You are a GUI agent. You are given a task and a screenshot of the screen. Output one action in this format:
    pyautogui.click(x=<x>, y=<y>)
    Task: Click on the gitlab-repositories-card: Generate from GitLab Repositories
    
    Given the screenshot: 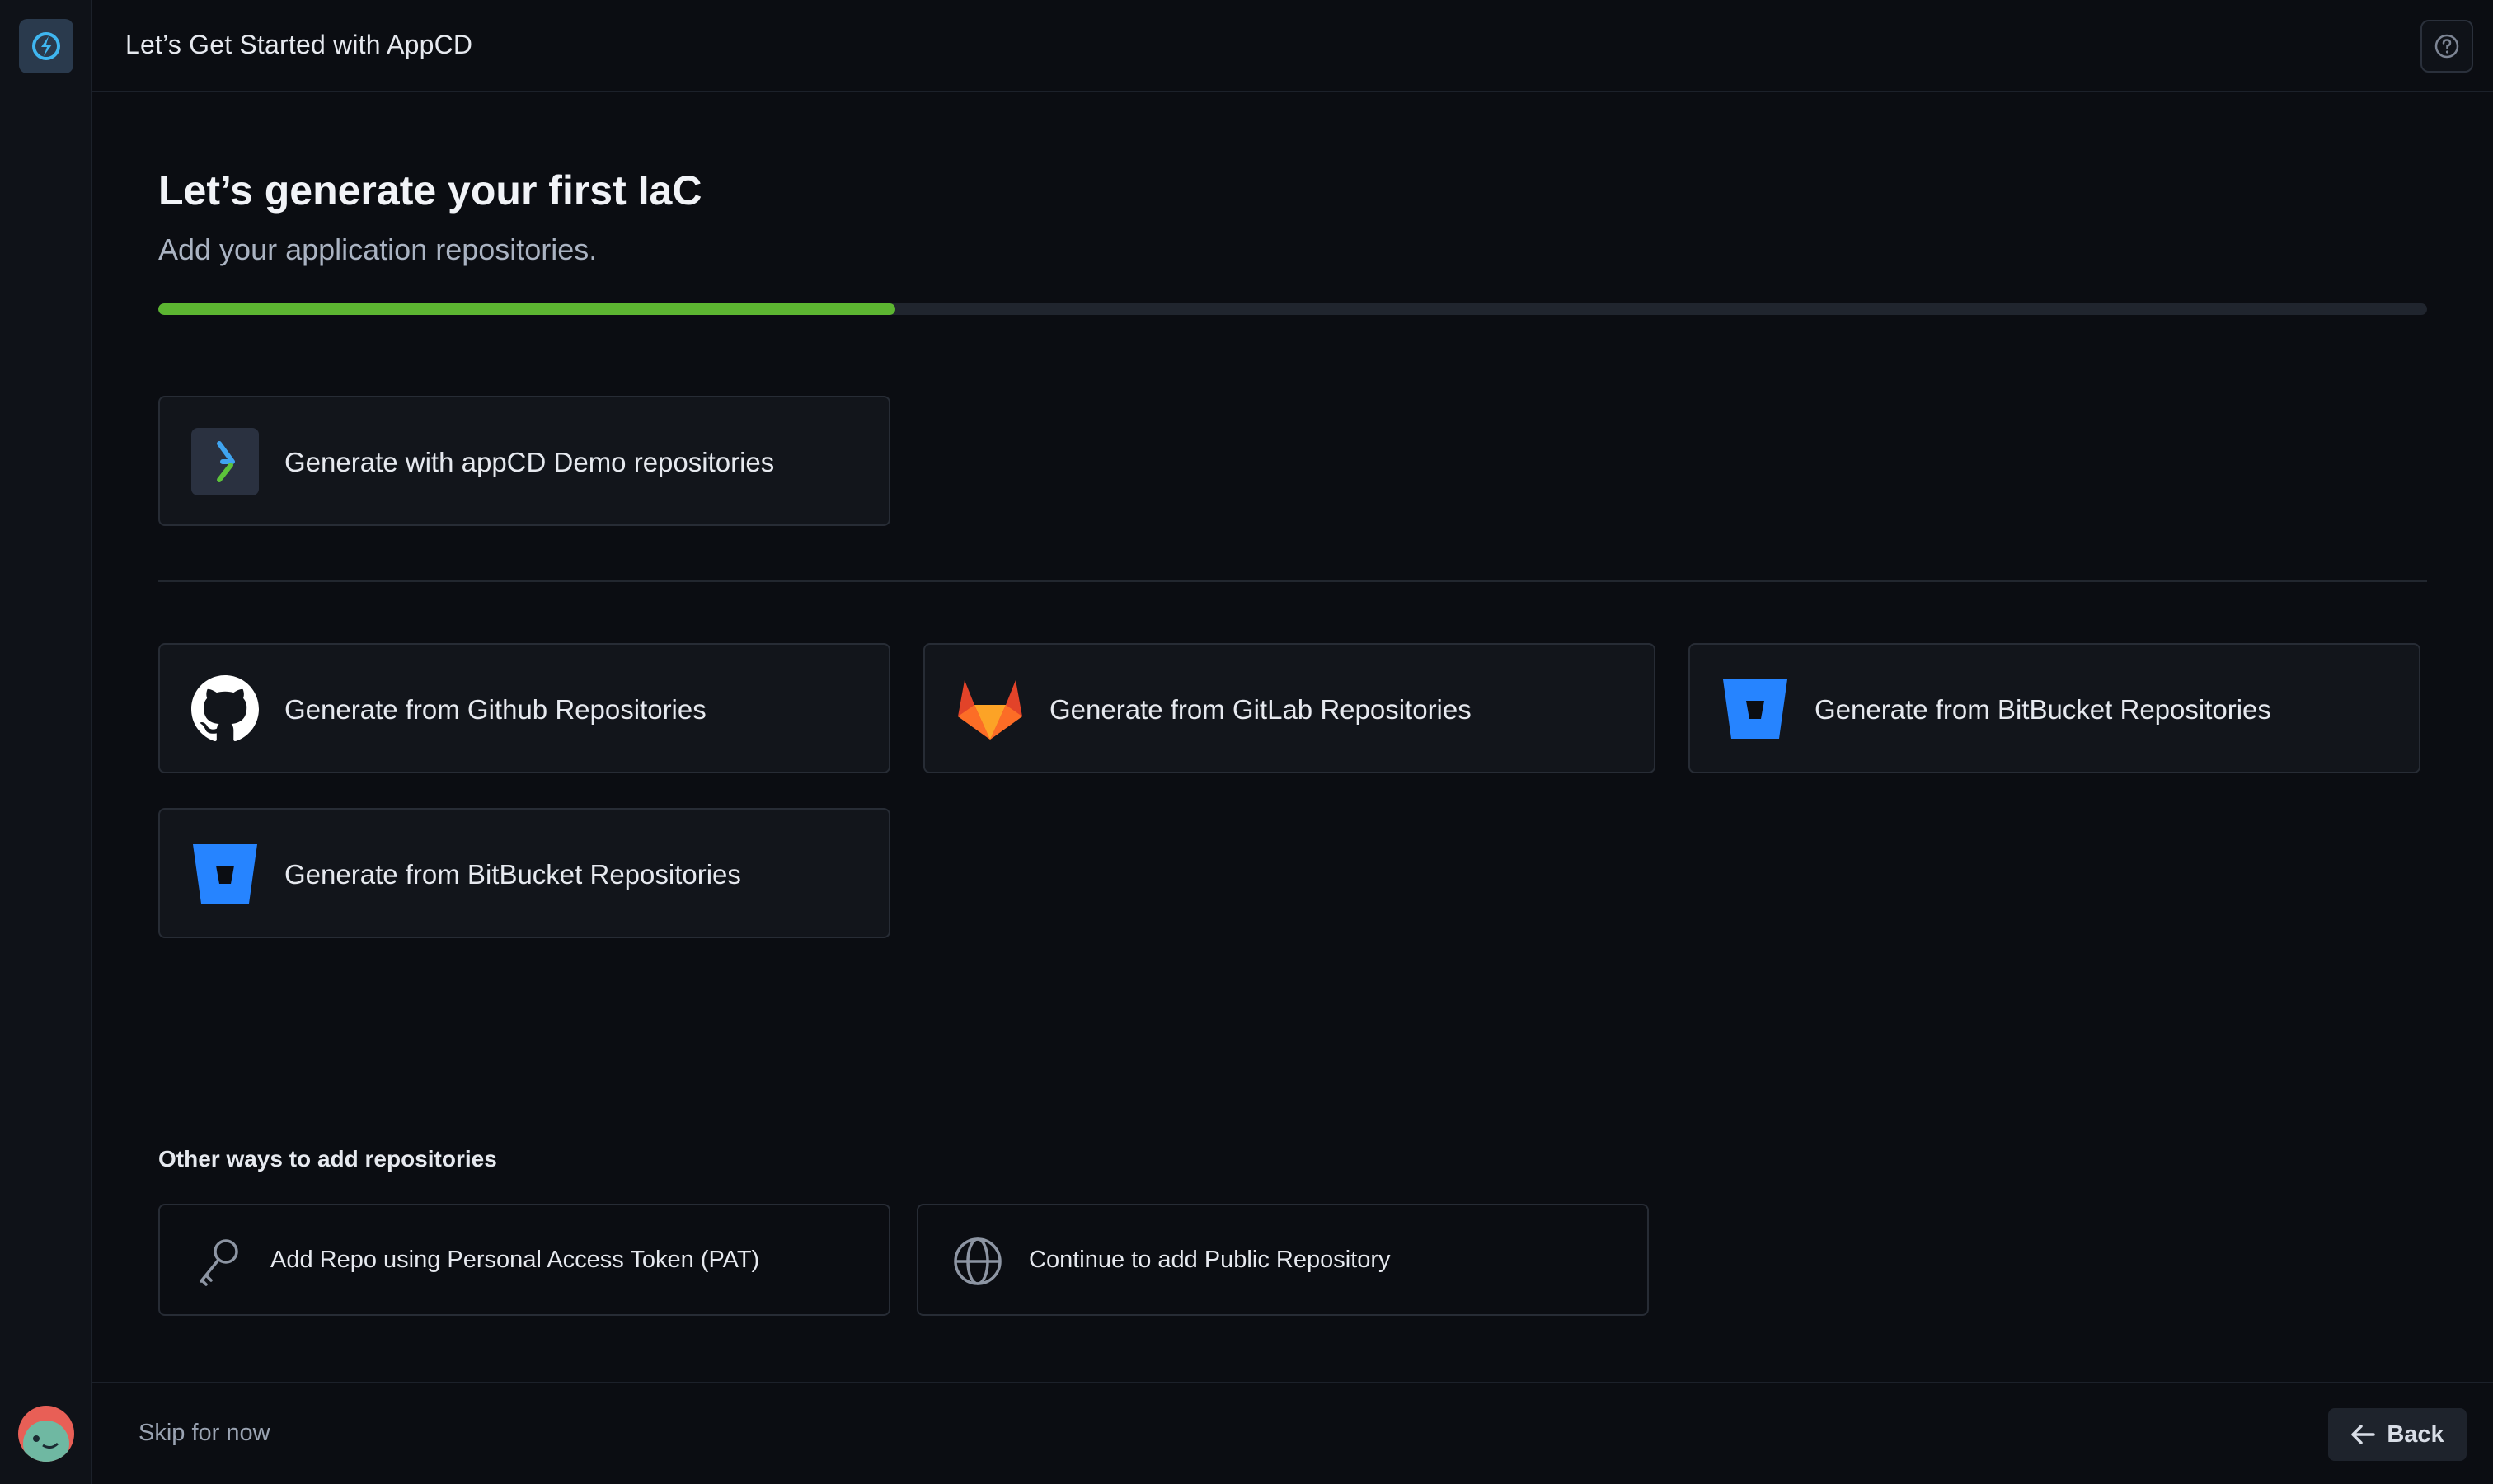 What is the action you would take?
    pyautogui.click(x=1289, y=708)
    